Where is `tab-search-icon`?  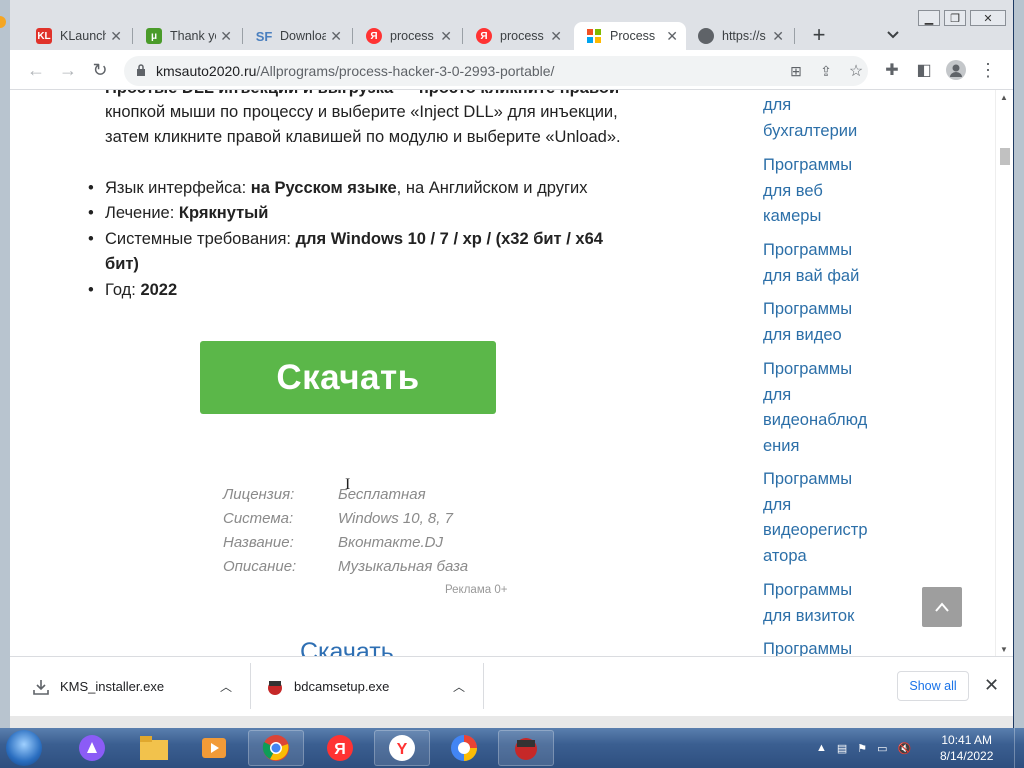 tab-search-icon is located at coordinates (893, 35).